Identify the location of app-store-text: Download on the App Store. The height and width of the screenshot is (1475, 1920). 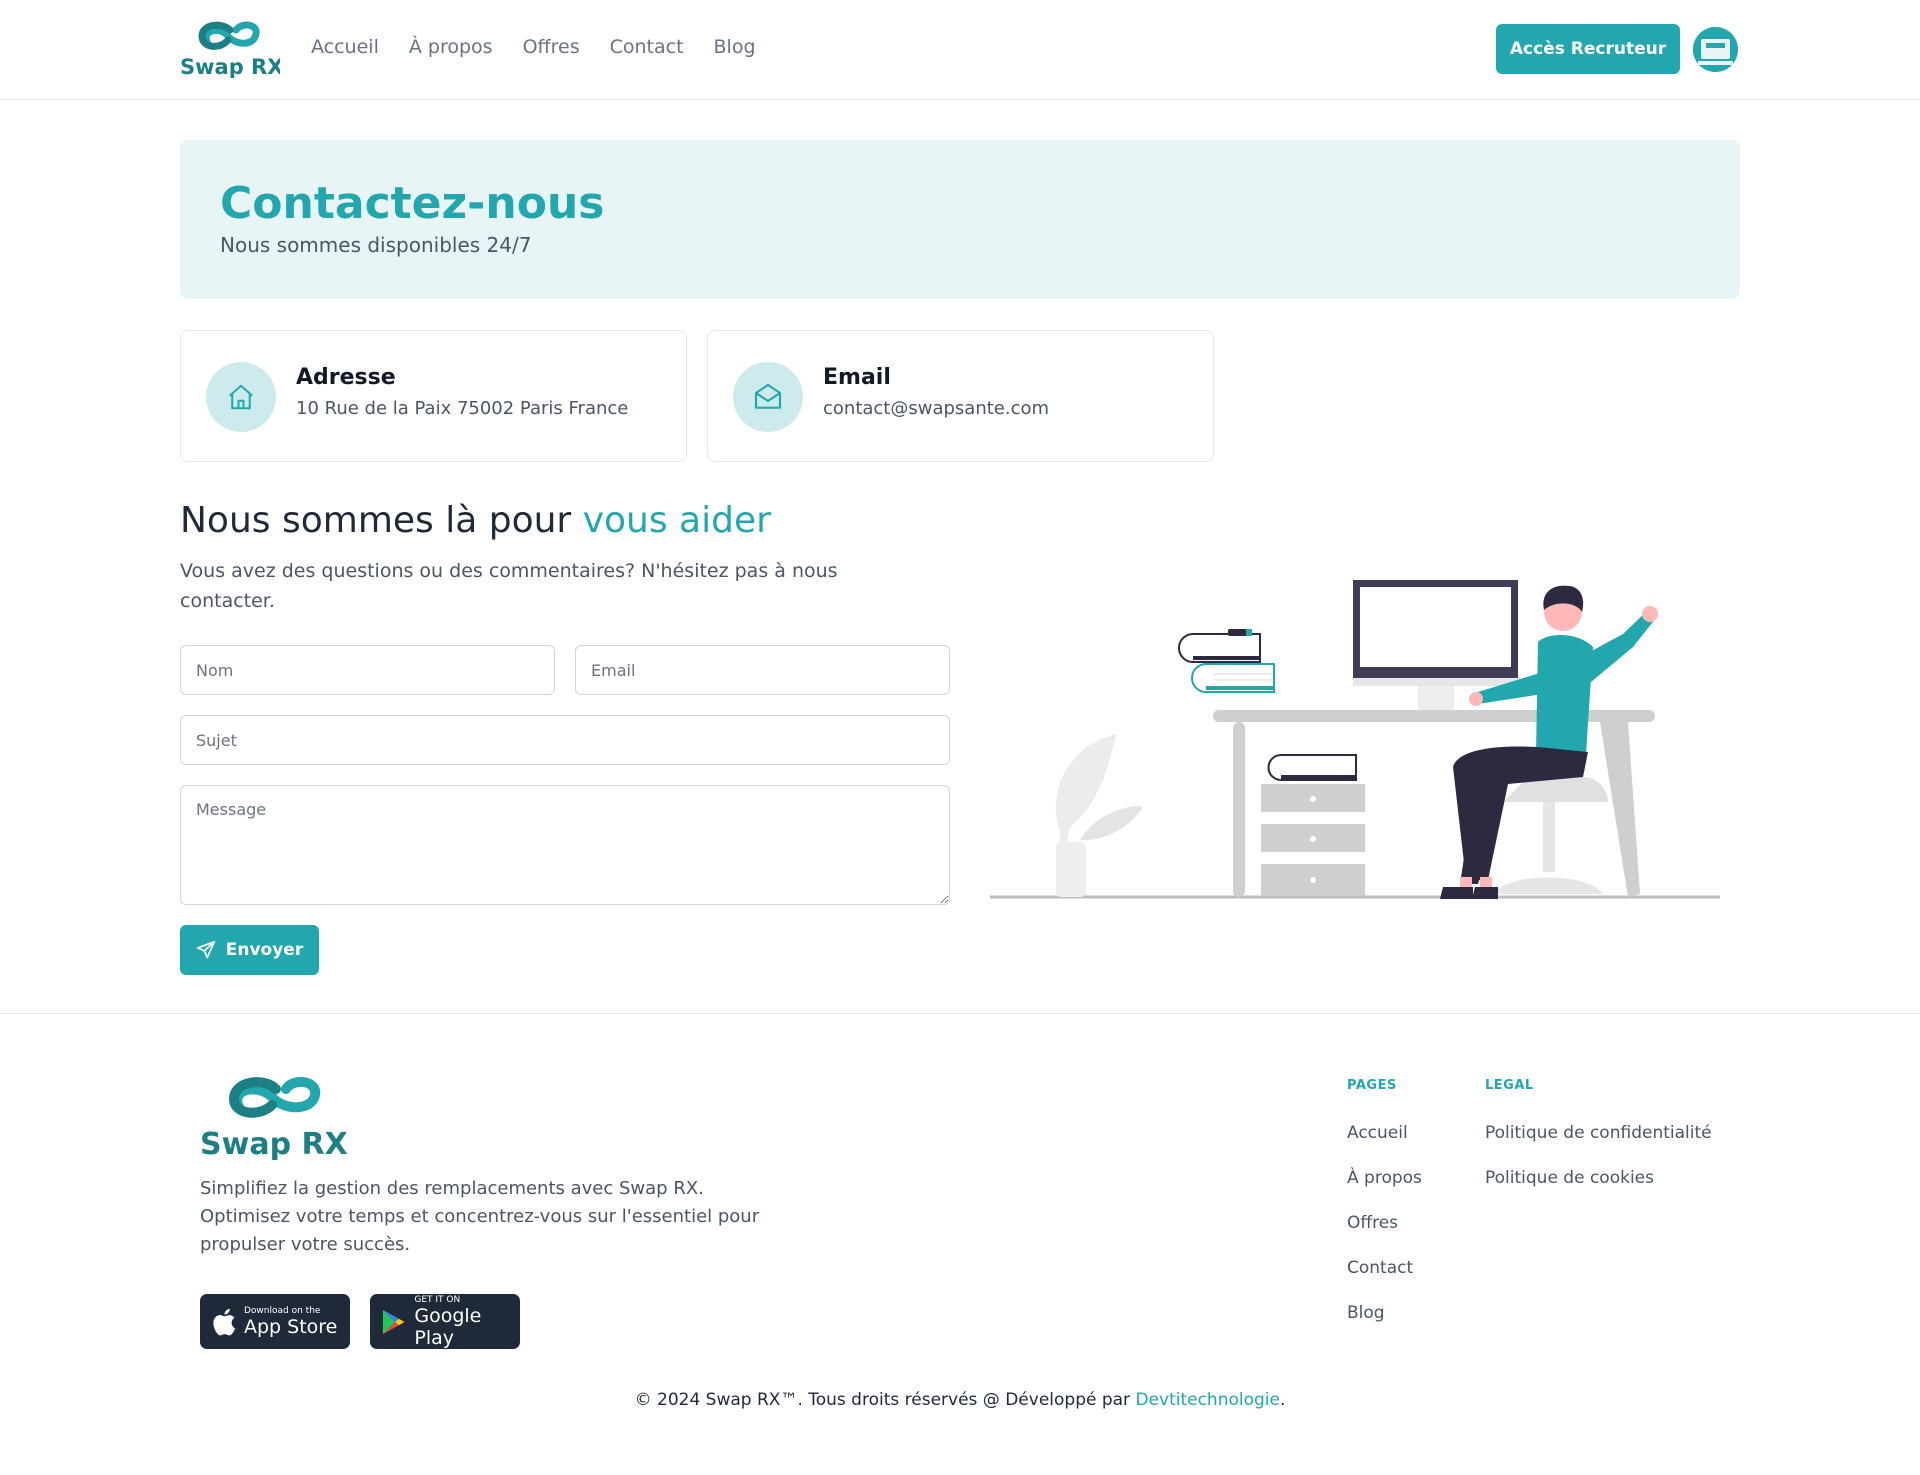
(290, 1322).